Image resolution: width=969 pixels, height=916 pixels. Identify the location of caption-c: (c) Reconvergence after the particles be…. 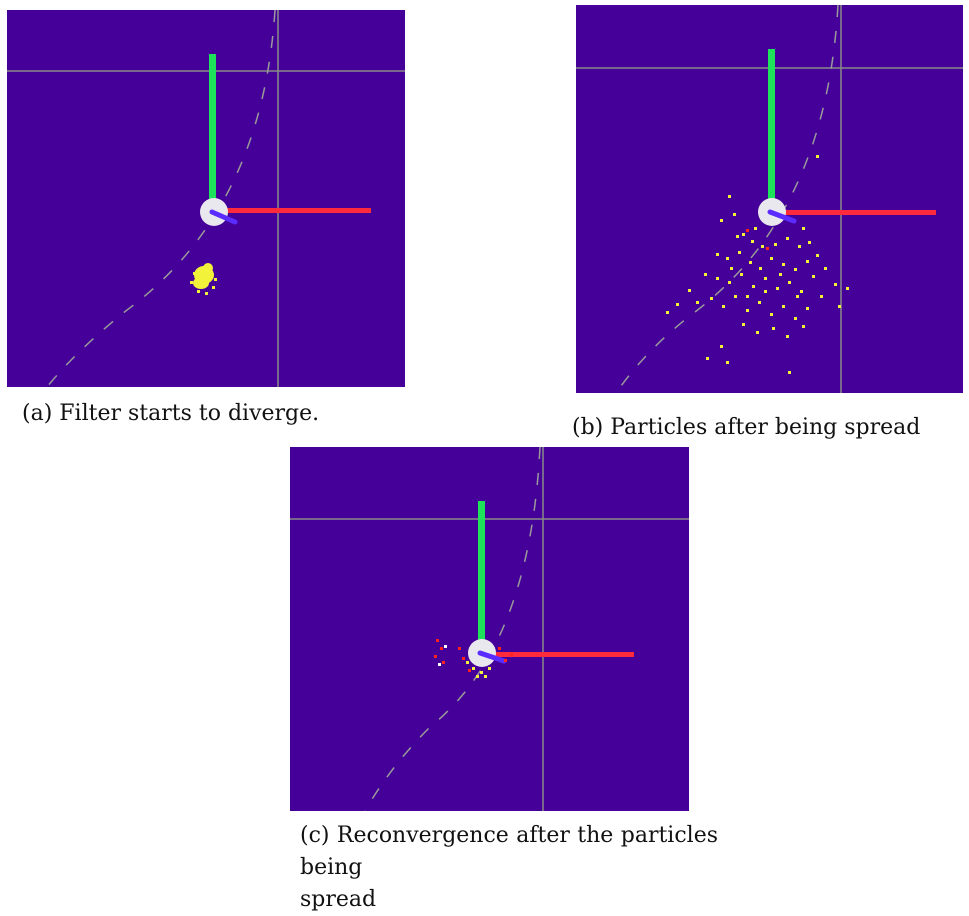
(509, 868).